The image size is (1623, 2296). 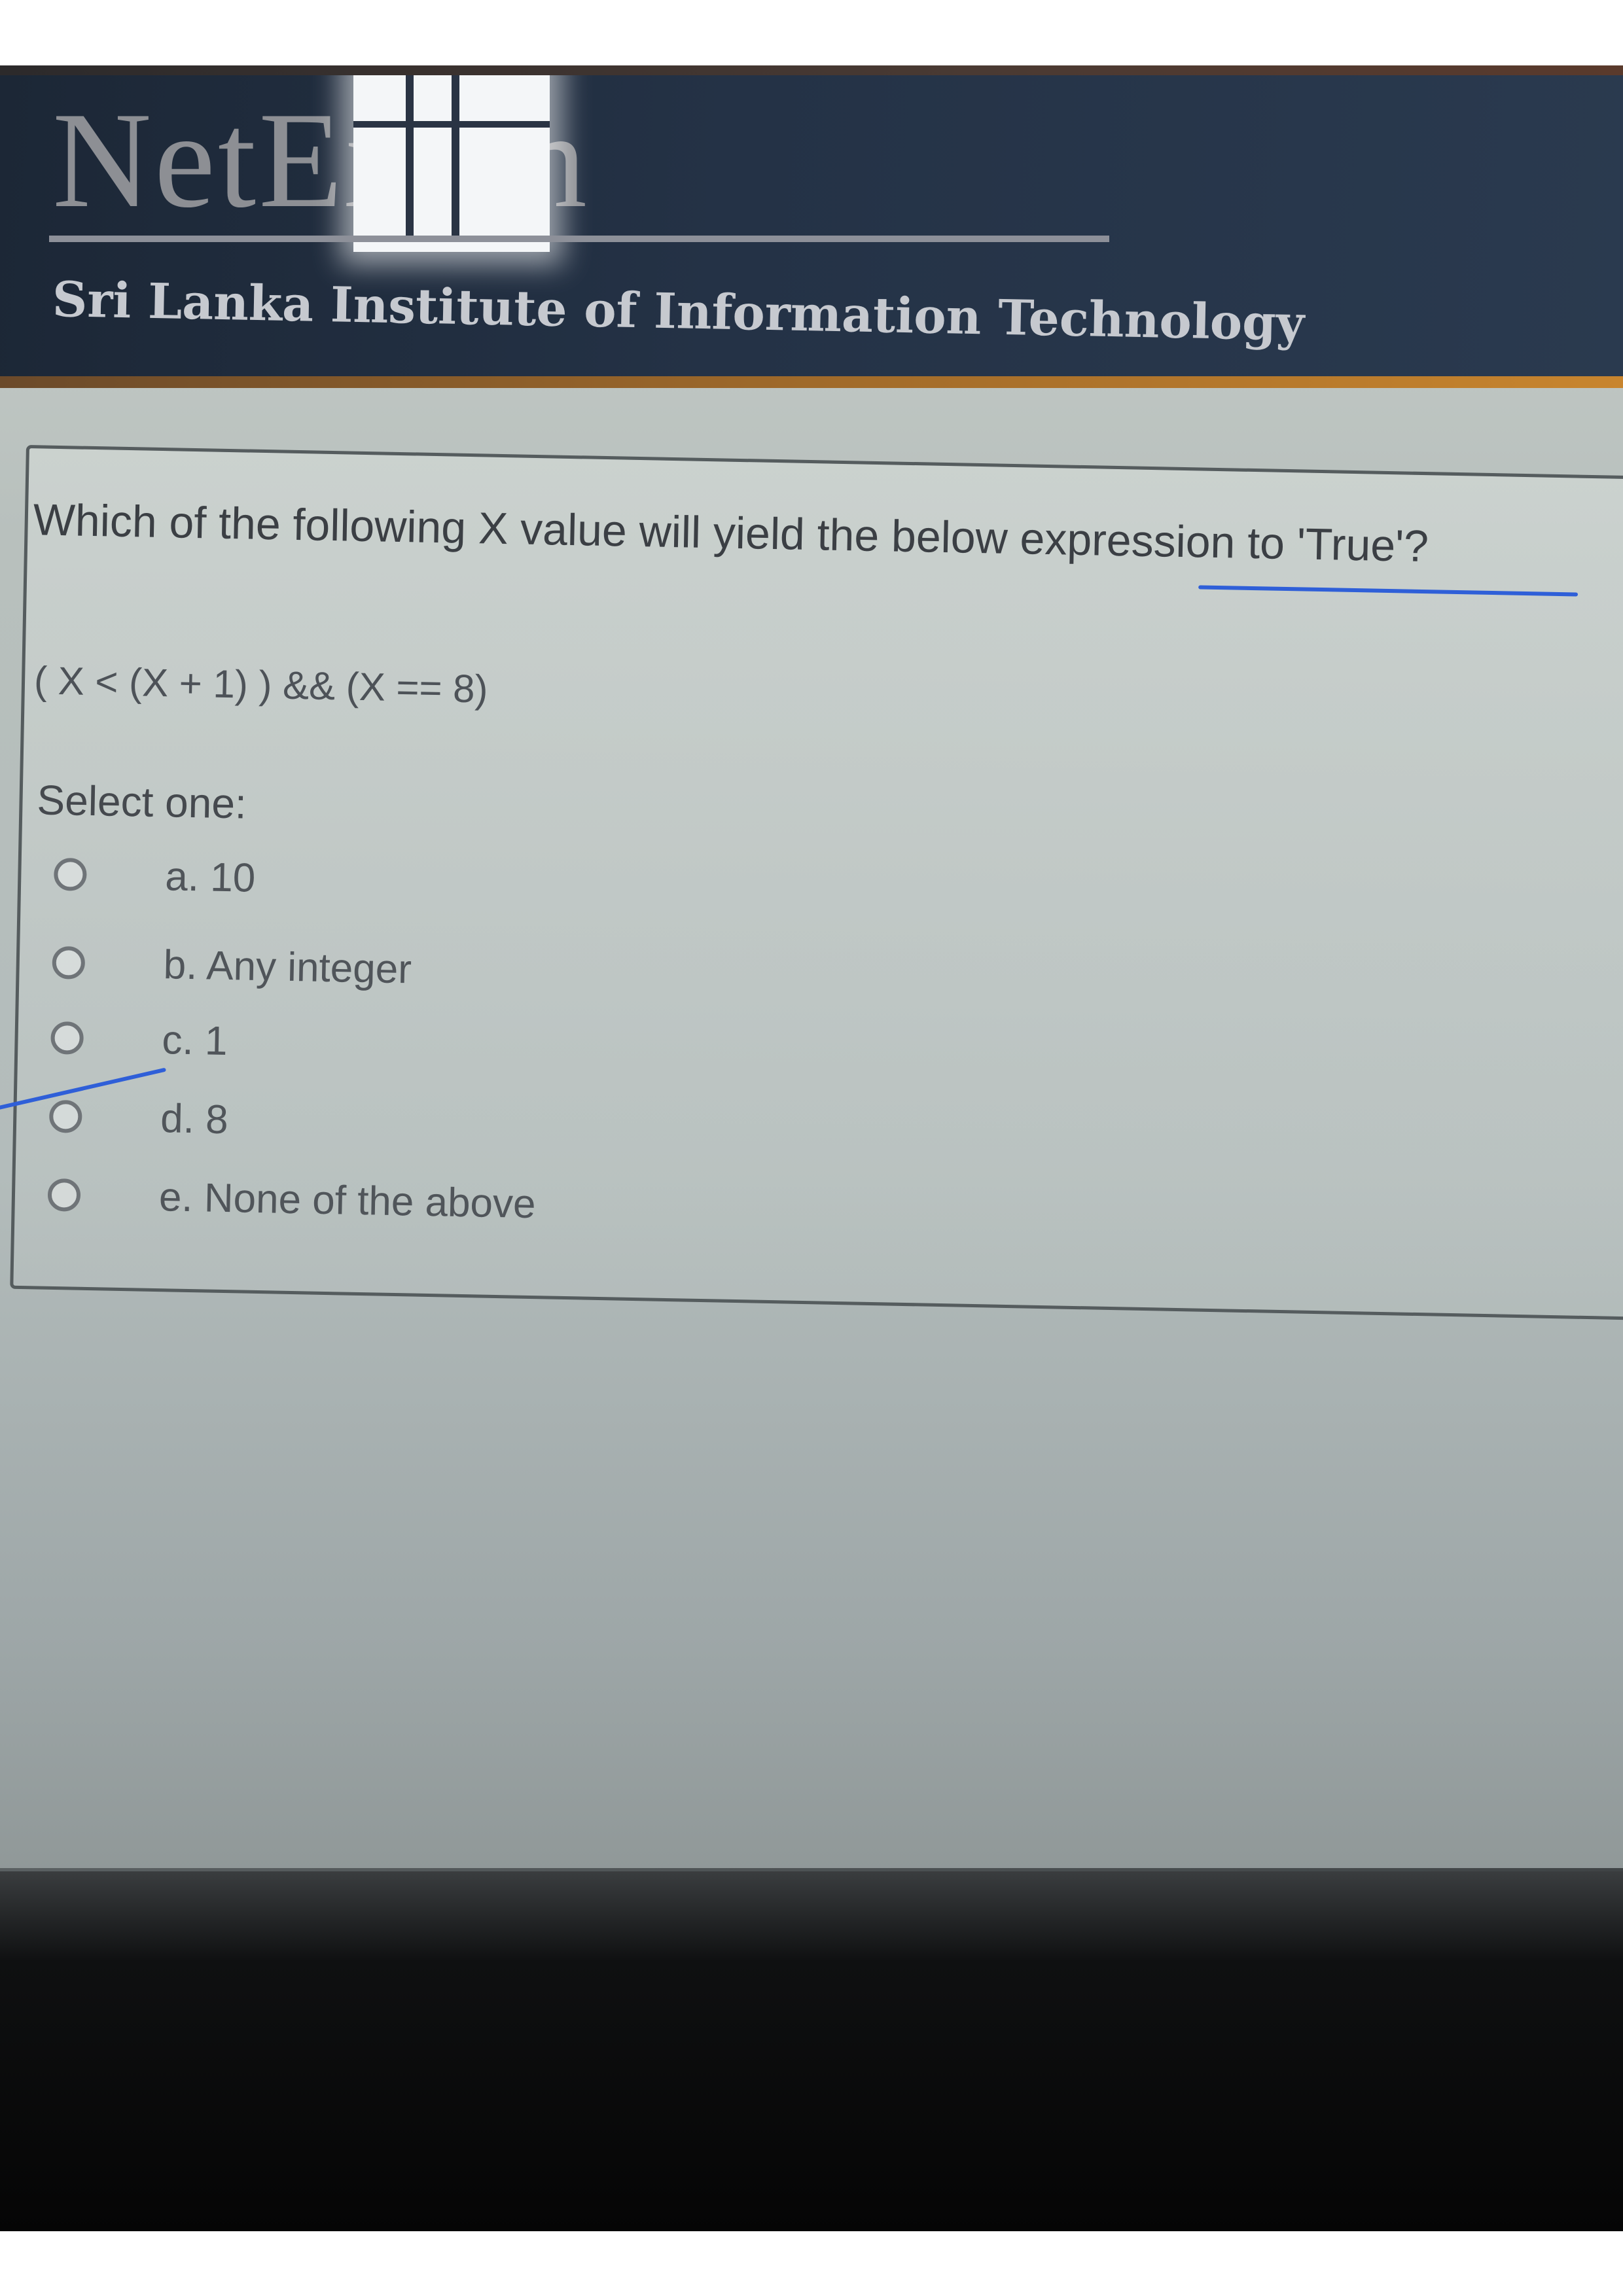 I want to click on option-d: d. 8, so click(x=138, y=1118).